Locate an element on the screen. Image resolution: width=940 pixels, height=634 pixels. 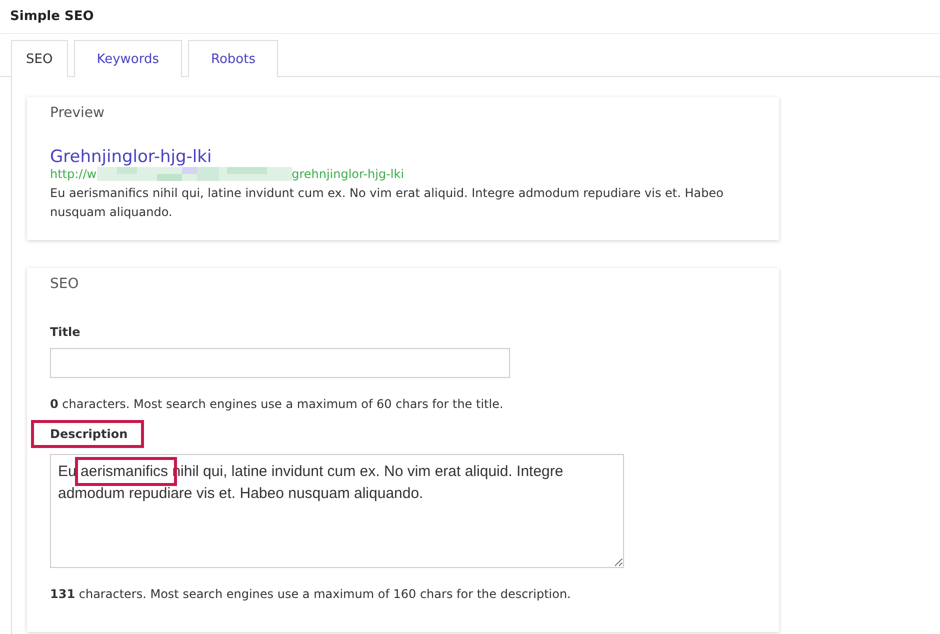
preview-url: http://w is located at coordinates (73, 174).